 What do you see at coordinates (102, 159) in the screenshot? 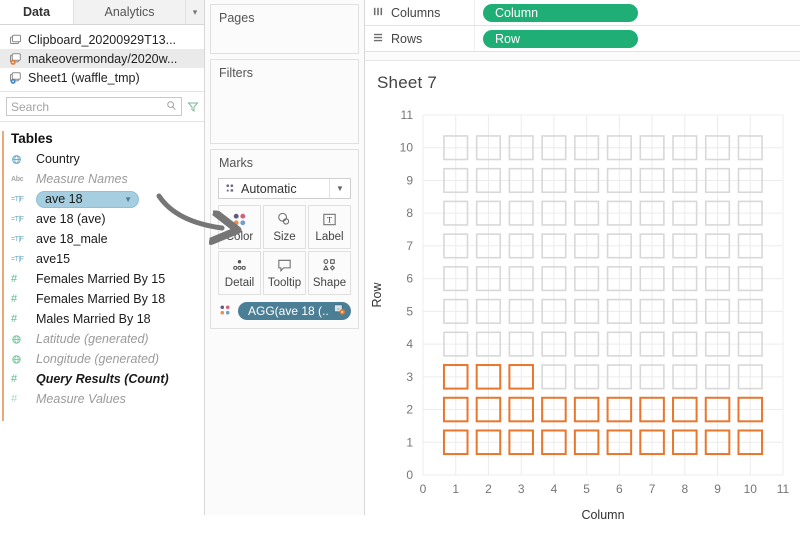
I see `field-item-country: Country` at bounding box center [102, 159].